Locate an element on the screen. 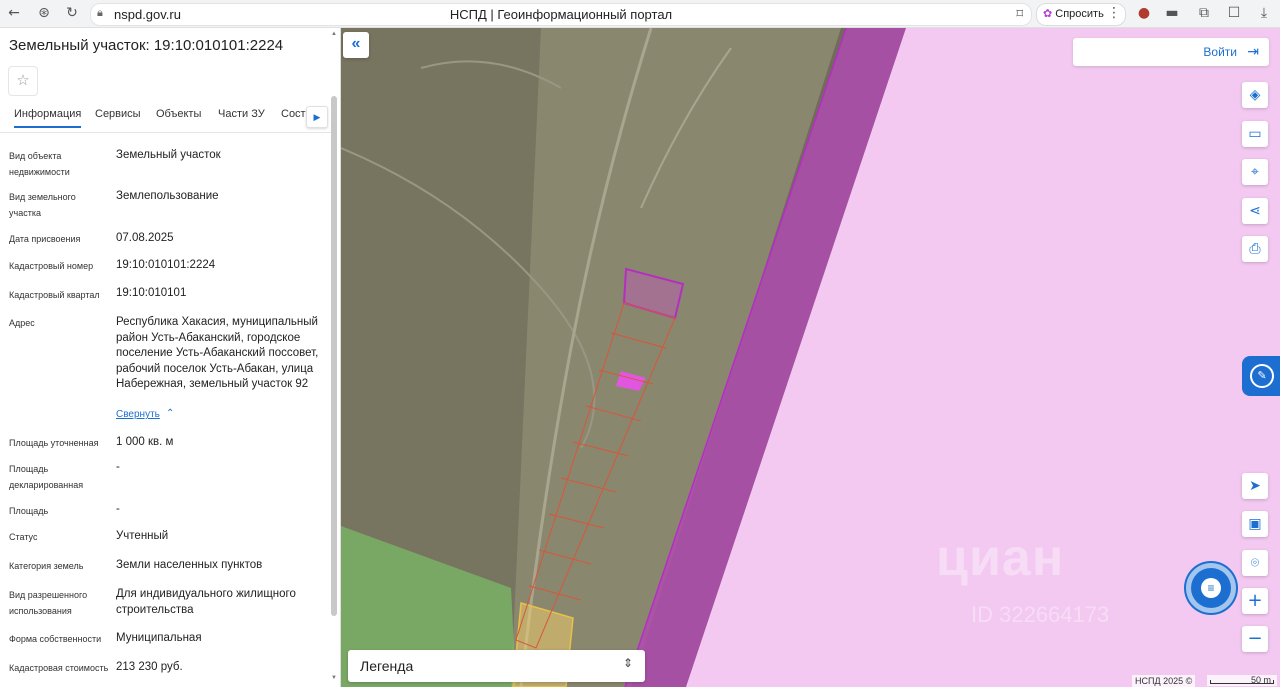  layers-icon: ◈ is located at coordinates (1255, 95).